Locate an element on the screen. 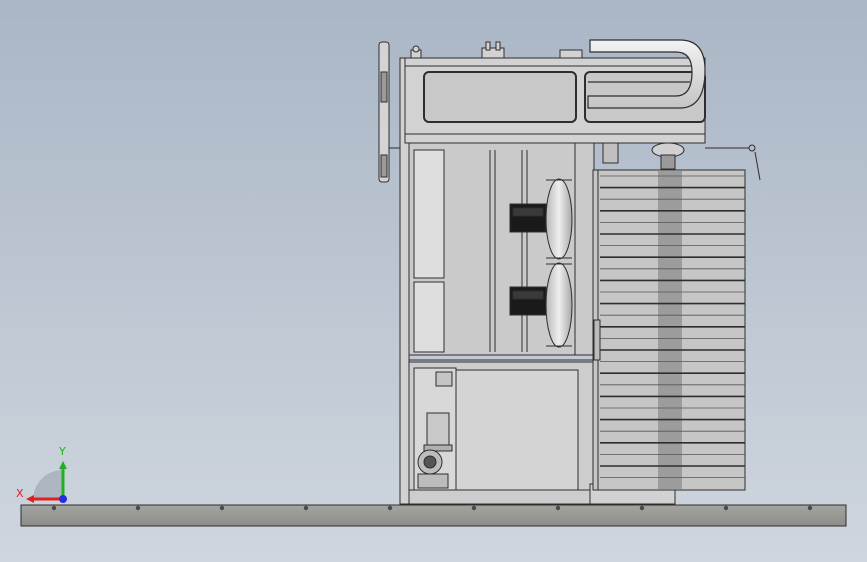  y-axis-label: Y is located at coordinates (62, 451).